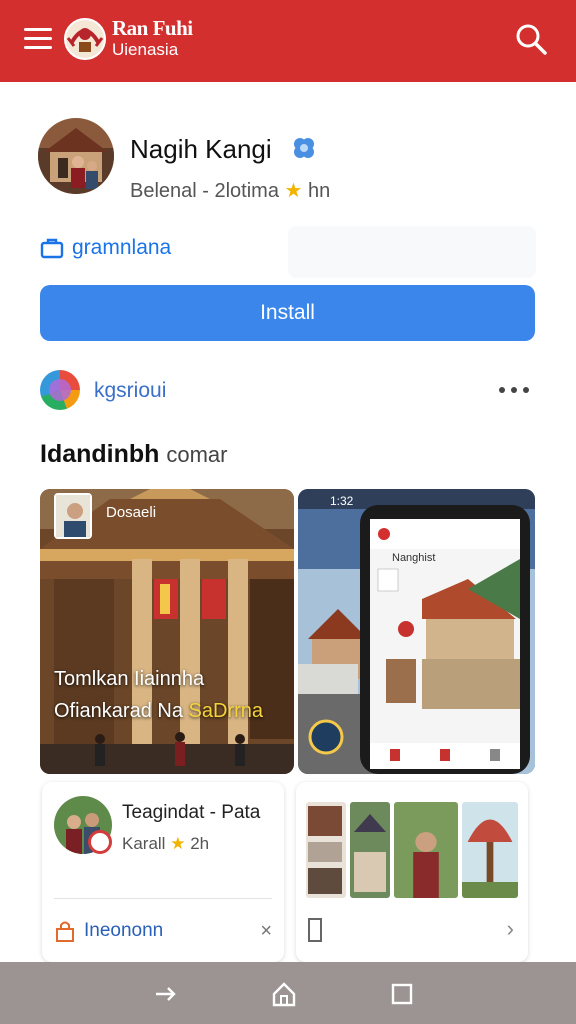 Image resolution: width=576 pixels, height=1024 pixels. What do you see at coordinates (225, 711) in the screenshot?
I see `media-caption-highlight: SaDrrna` at bounding box center [225, 711].